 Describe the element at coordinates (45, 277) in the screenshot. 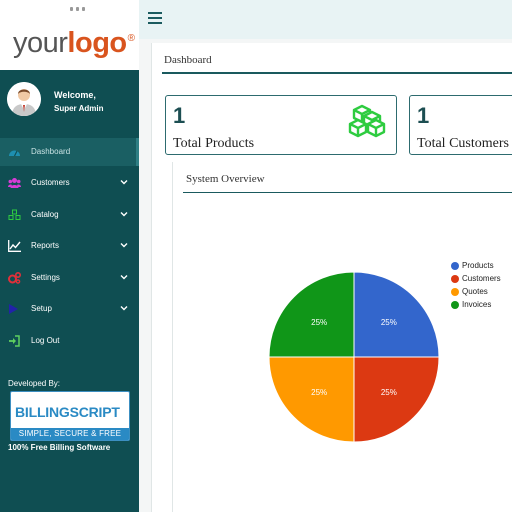

I see `sidebar-item-label: Settings` at that location.